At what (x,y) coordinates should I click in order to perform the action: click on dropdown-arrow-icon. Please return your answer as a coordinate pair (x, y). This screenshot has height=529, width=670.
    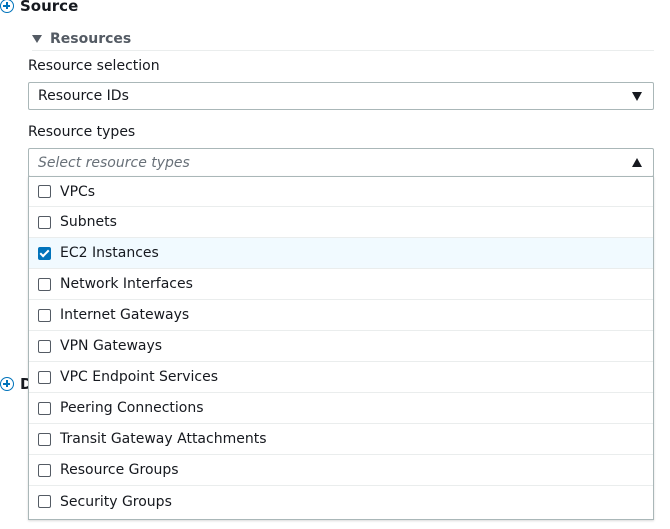
    Looking at the image, I should click on (637, 96).